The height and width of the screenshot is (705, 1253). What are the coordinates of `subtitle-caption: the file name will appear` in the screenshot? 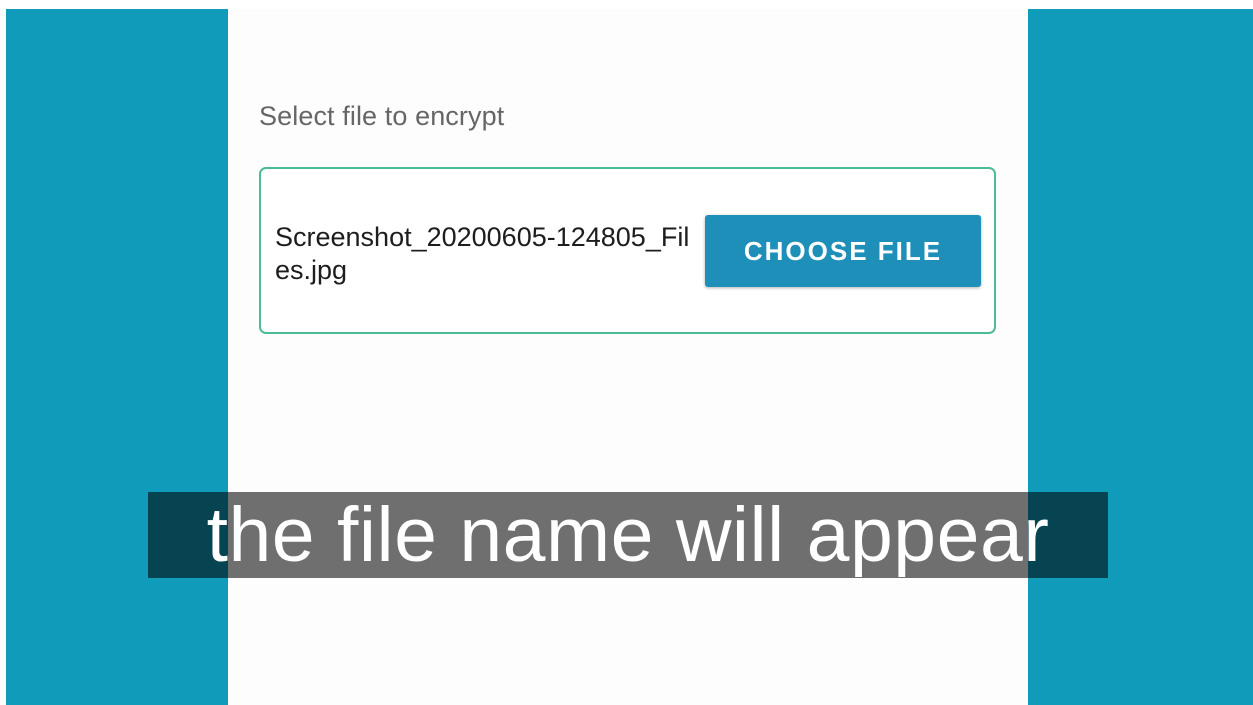 It's located at (628, 535).